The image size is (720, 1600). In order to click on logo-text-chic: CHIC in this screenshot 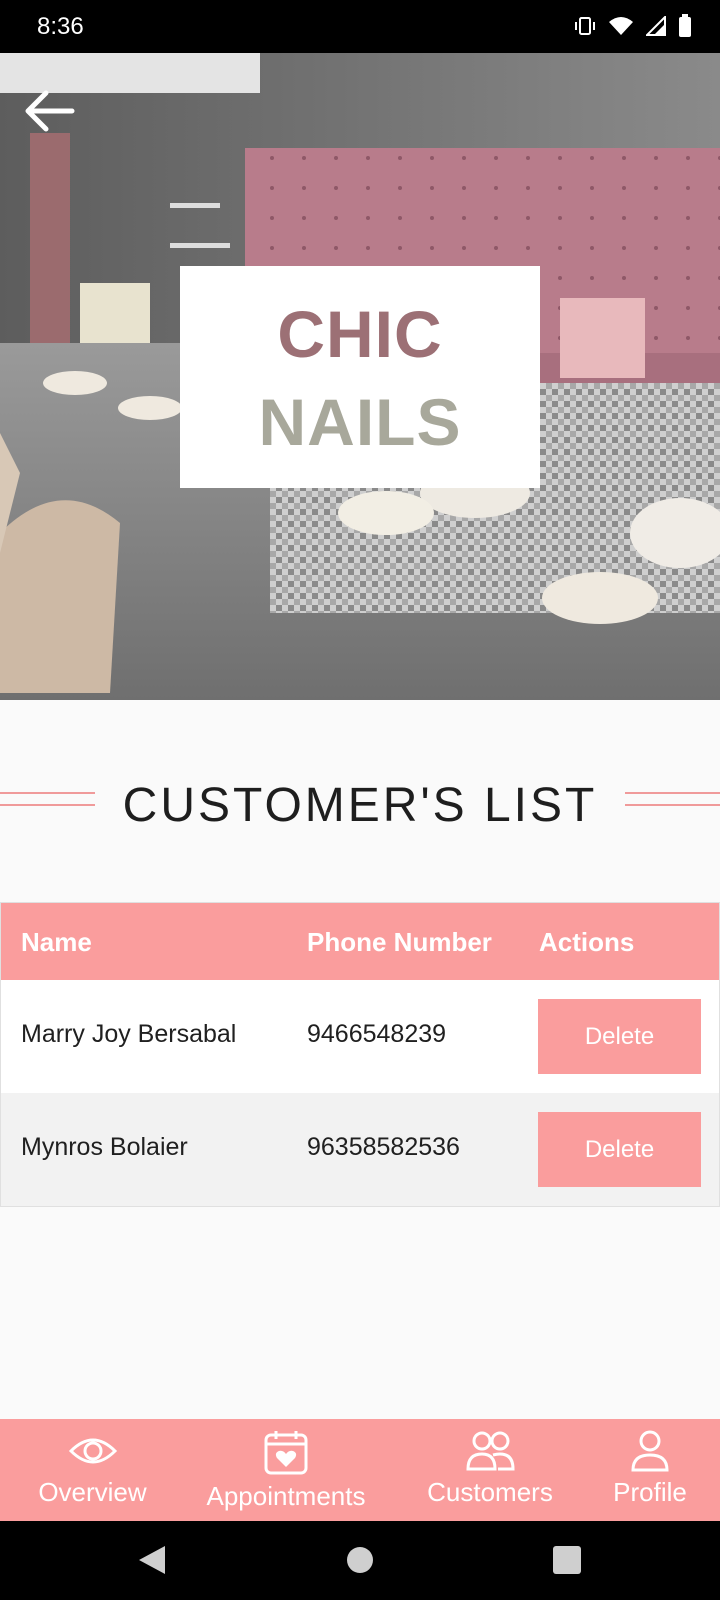, I will do `click(360, 334)`.